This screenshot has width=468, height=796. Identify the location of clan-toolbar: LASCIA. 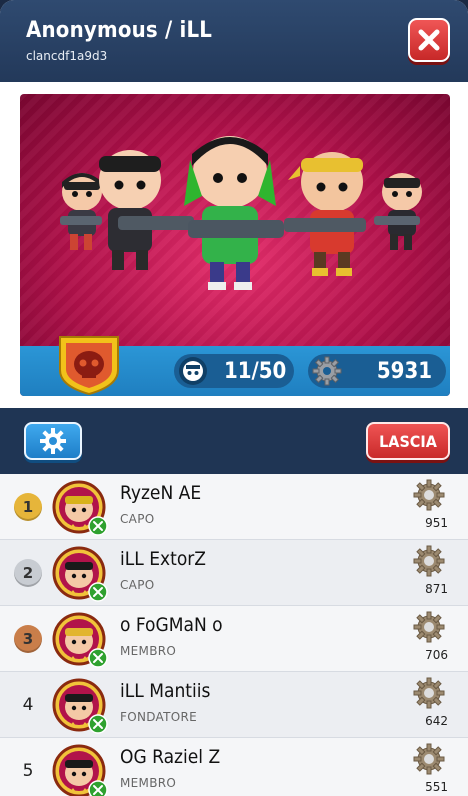
(234, 441).